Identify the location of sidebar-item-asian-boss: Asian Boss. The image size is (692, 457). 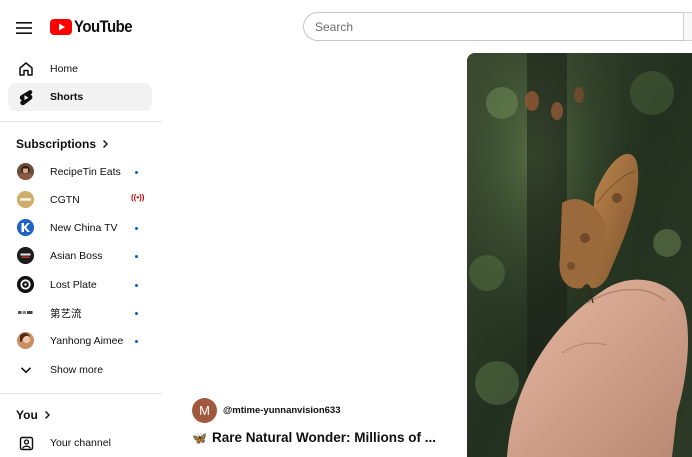
(80, 256).